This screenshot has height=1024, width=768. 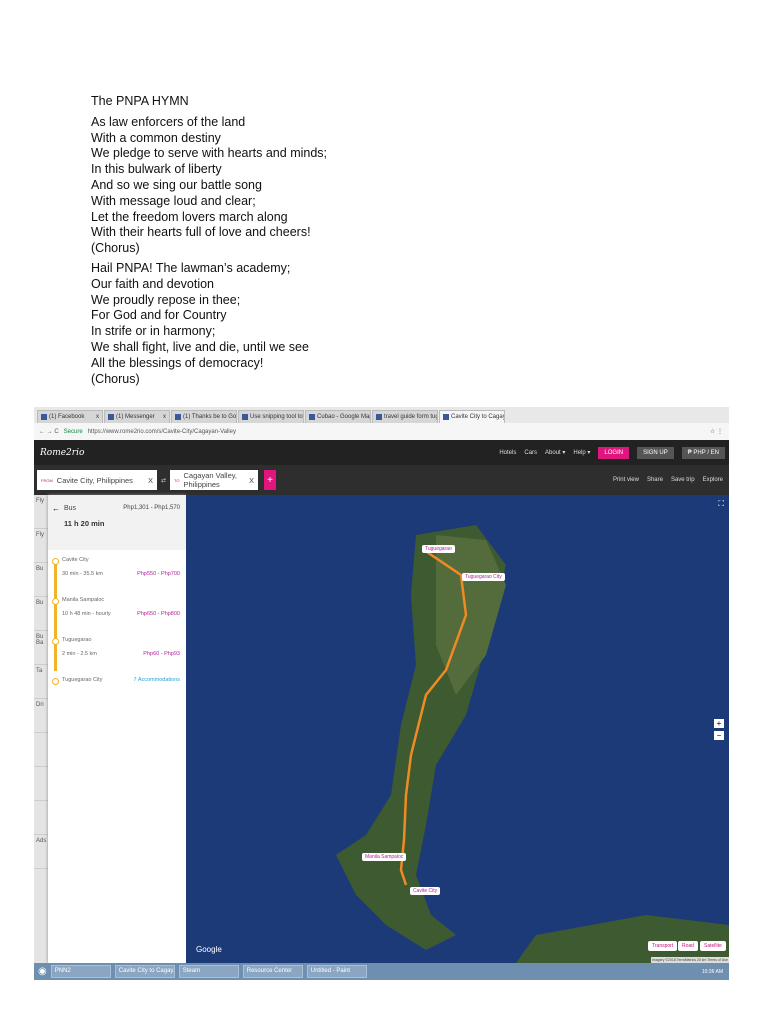 What do you see at coordinates (163, 480) in the screenshot?
I see `swap-icon: ⇄` at bounding box center [163, 480].